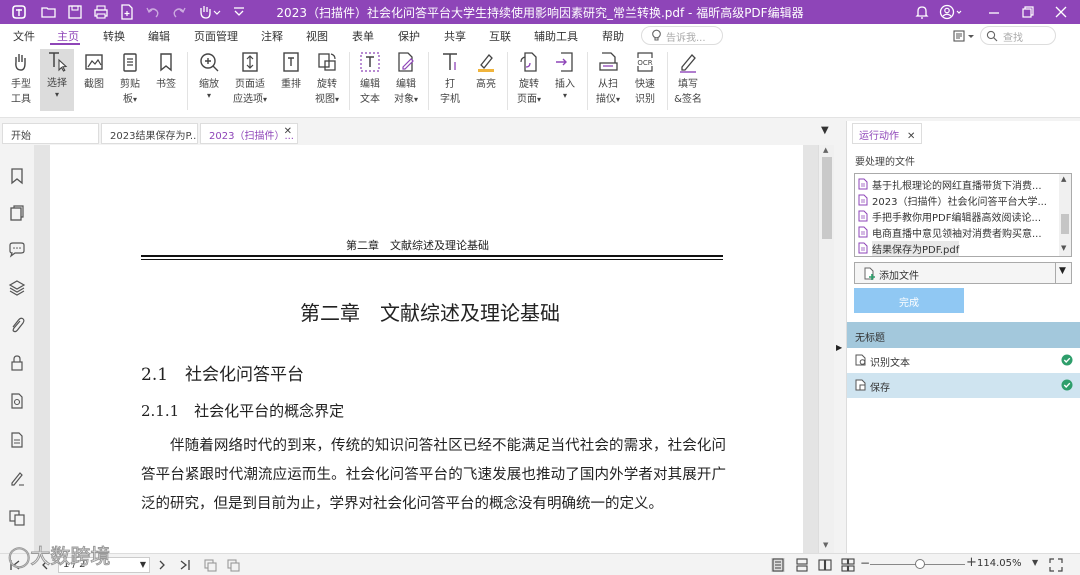 The width and height of the screenshot is (1080, 575). I want to click on zoom-dropdown-icon: ▼, so click(1035, 562).